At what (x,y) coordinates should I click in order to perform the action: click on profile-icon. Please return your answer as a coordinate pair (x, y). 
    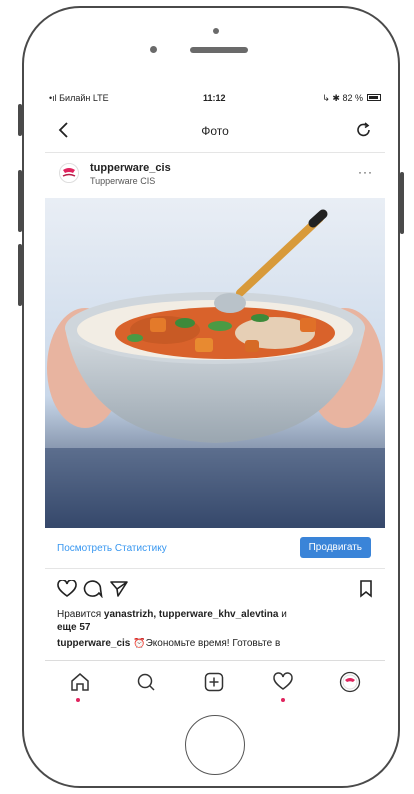
    Looking at the image, I should click on (350, 684).